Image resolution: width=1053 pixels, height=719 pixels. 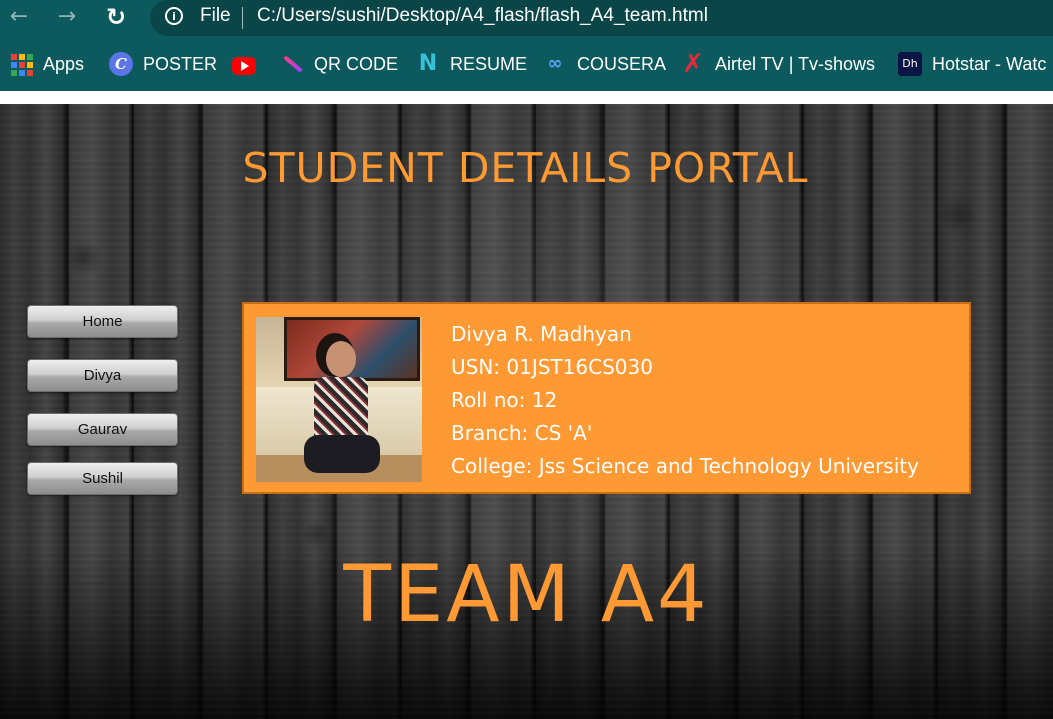 I want to click on address-divider, so click(x=242, y=18).